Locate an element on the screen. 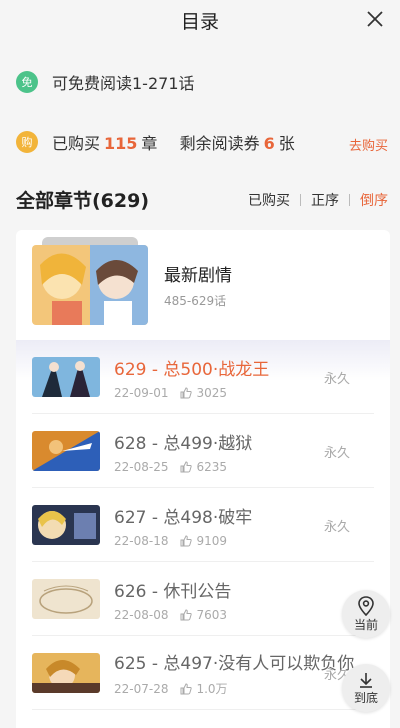  location-pin-icon is located at coordinates (366, 605).